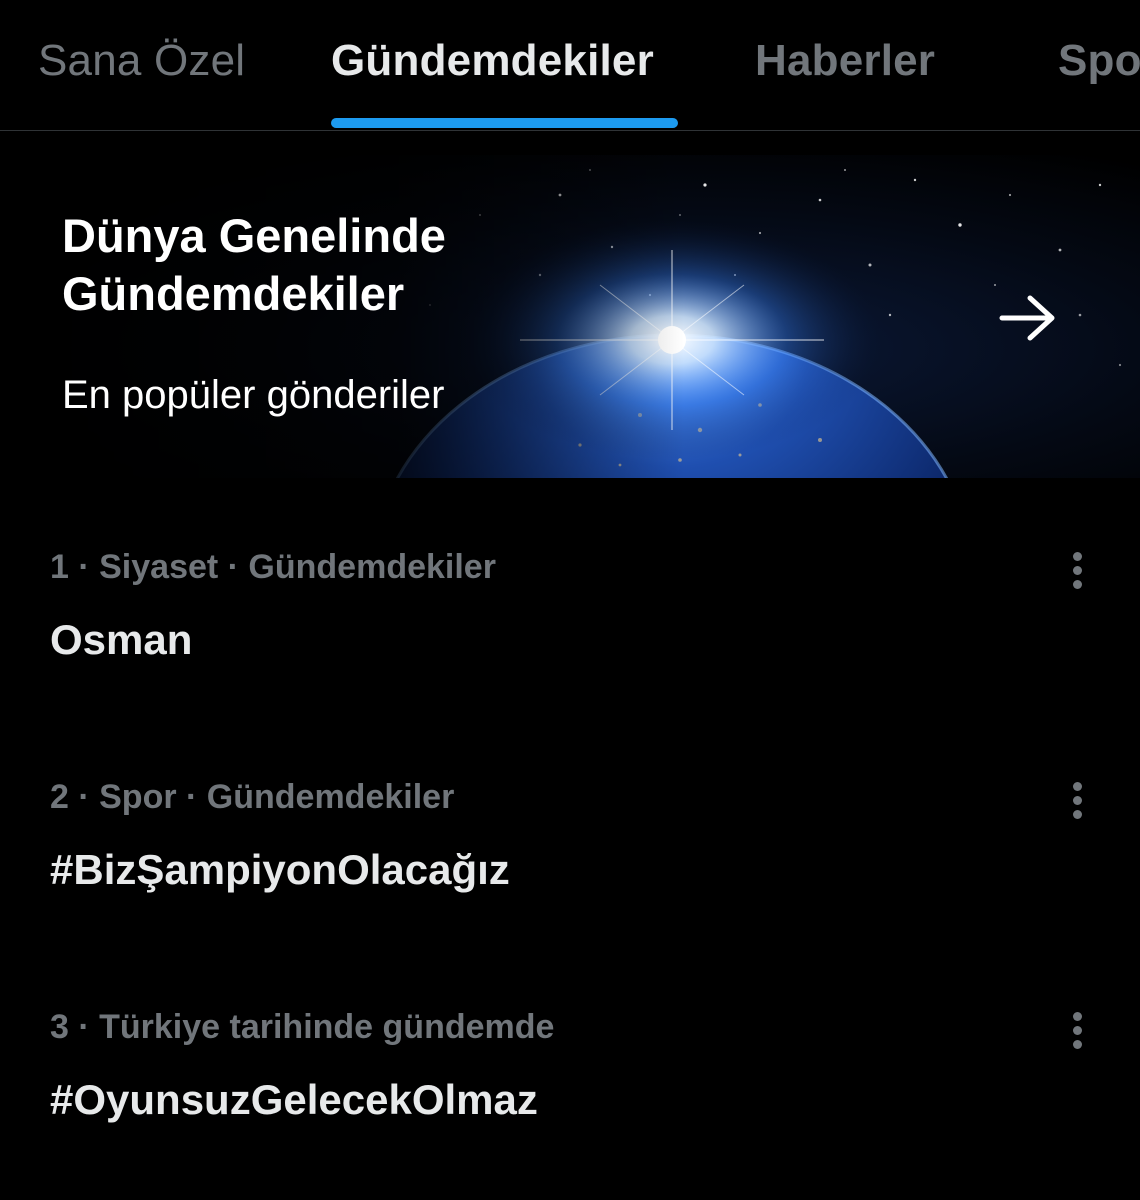 The image size is (1140, 1200). What do you see at coordinates (302, 1027) in the screenshot?
I see `trend-context: 3 · Türkiye tarihinde gündemde` at bounding box center [302, 1027].